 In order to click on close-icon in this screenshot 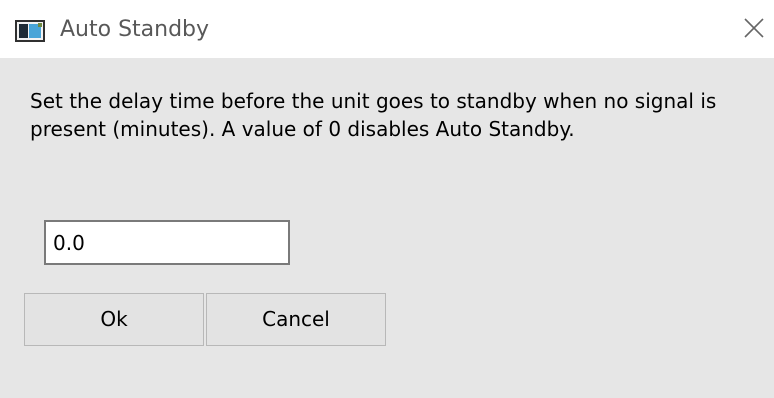, I will do `click(754, 28)`.